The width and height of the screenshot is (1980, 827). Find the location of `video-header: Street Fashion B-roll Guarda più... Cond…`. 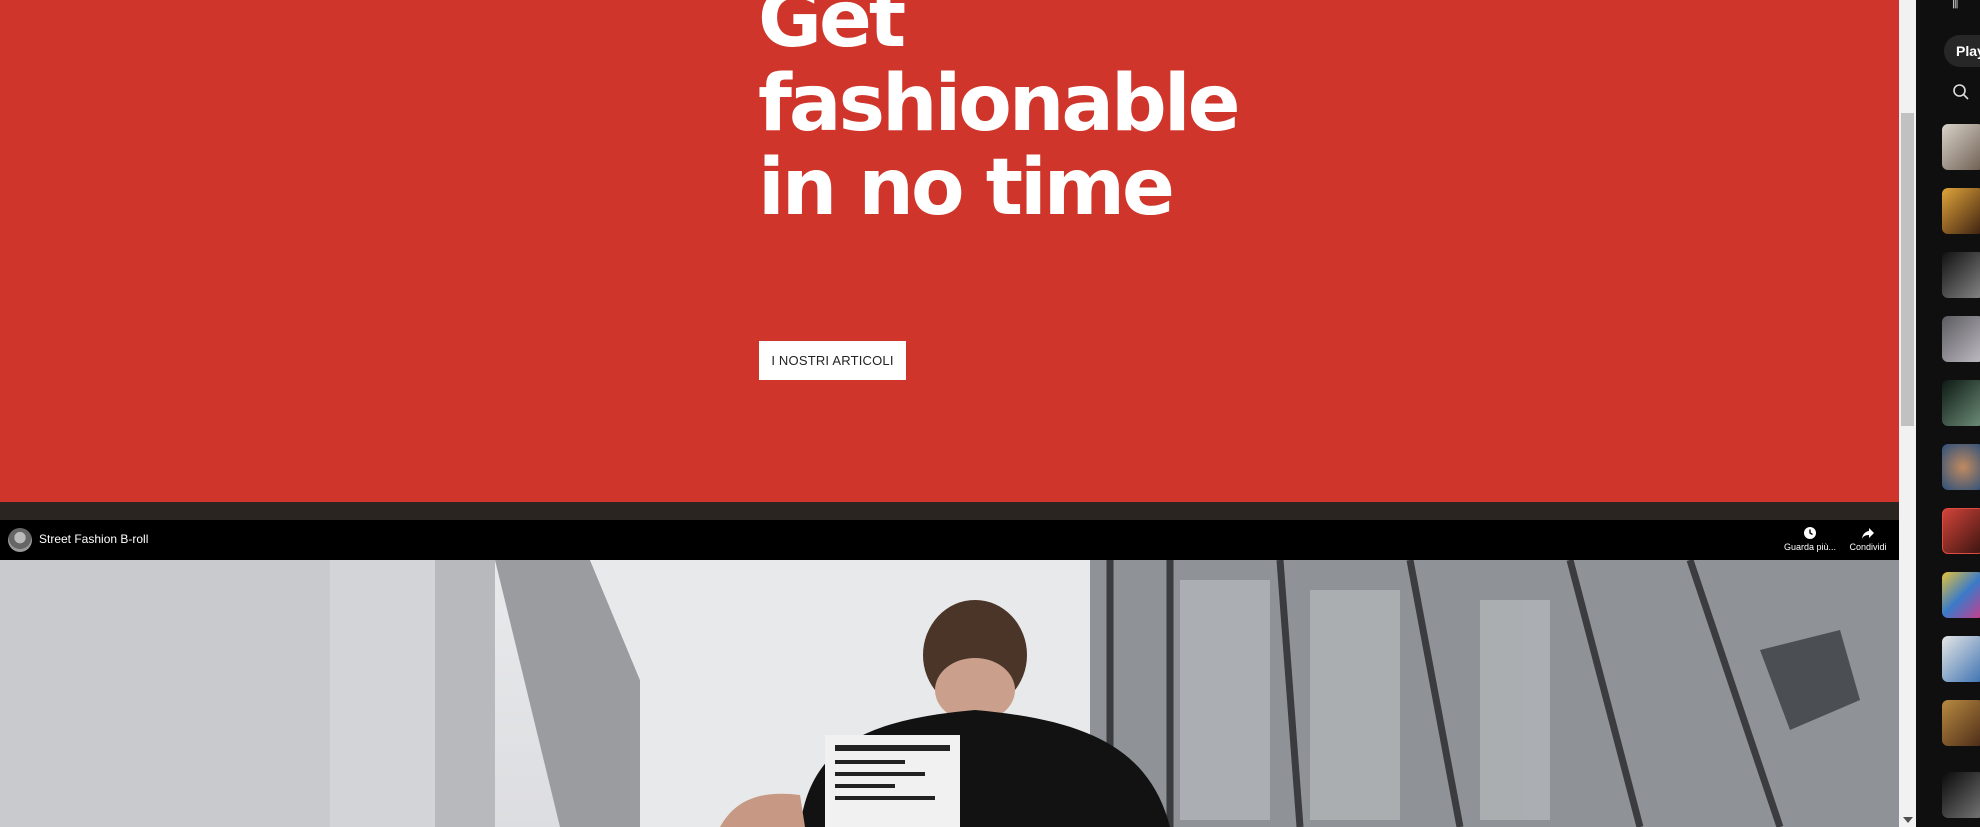

video-header: Street Fashion B-roll Guarda più... Cond… is located at coordinates (949, 540).